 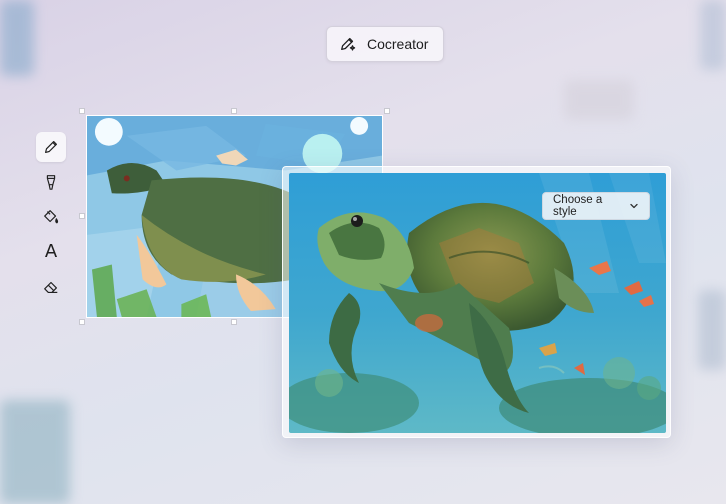 I want to click on style-dropdown-label: Choose a style, so click(x=578, y=206).